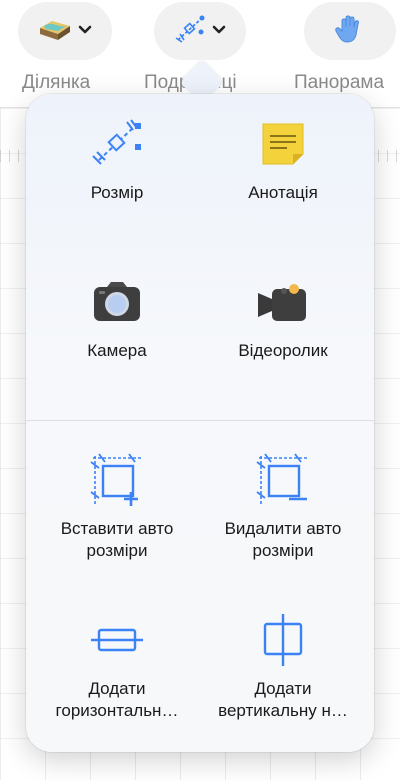  I want to click on menu-item-label-line1: Видалити авто, so click(283, 528).